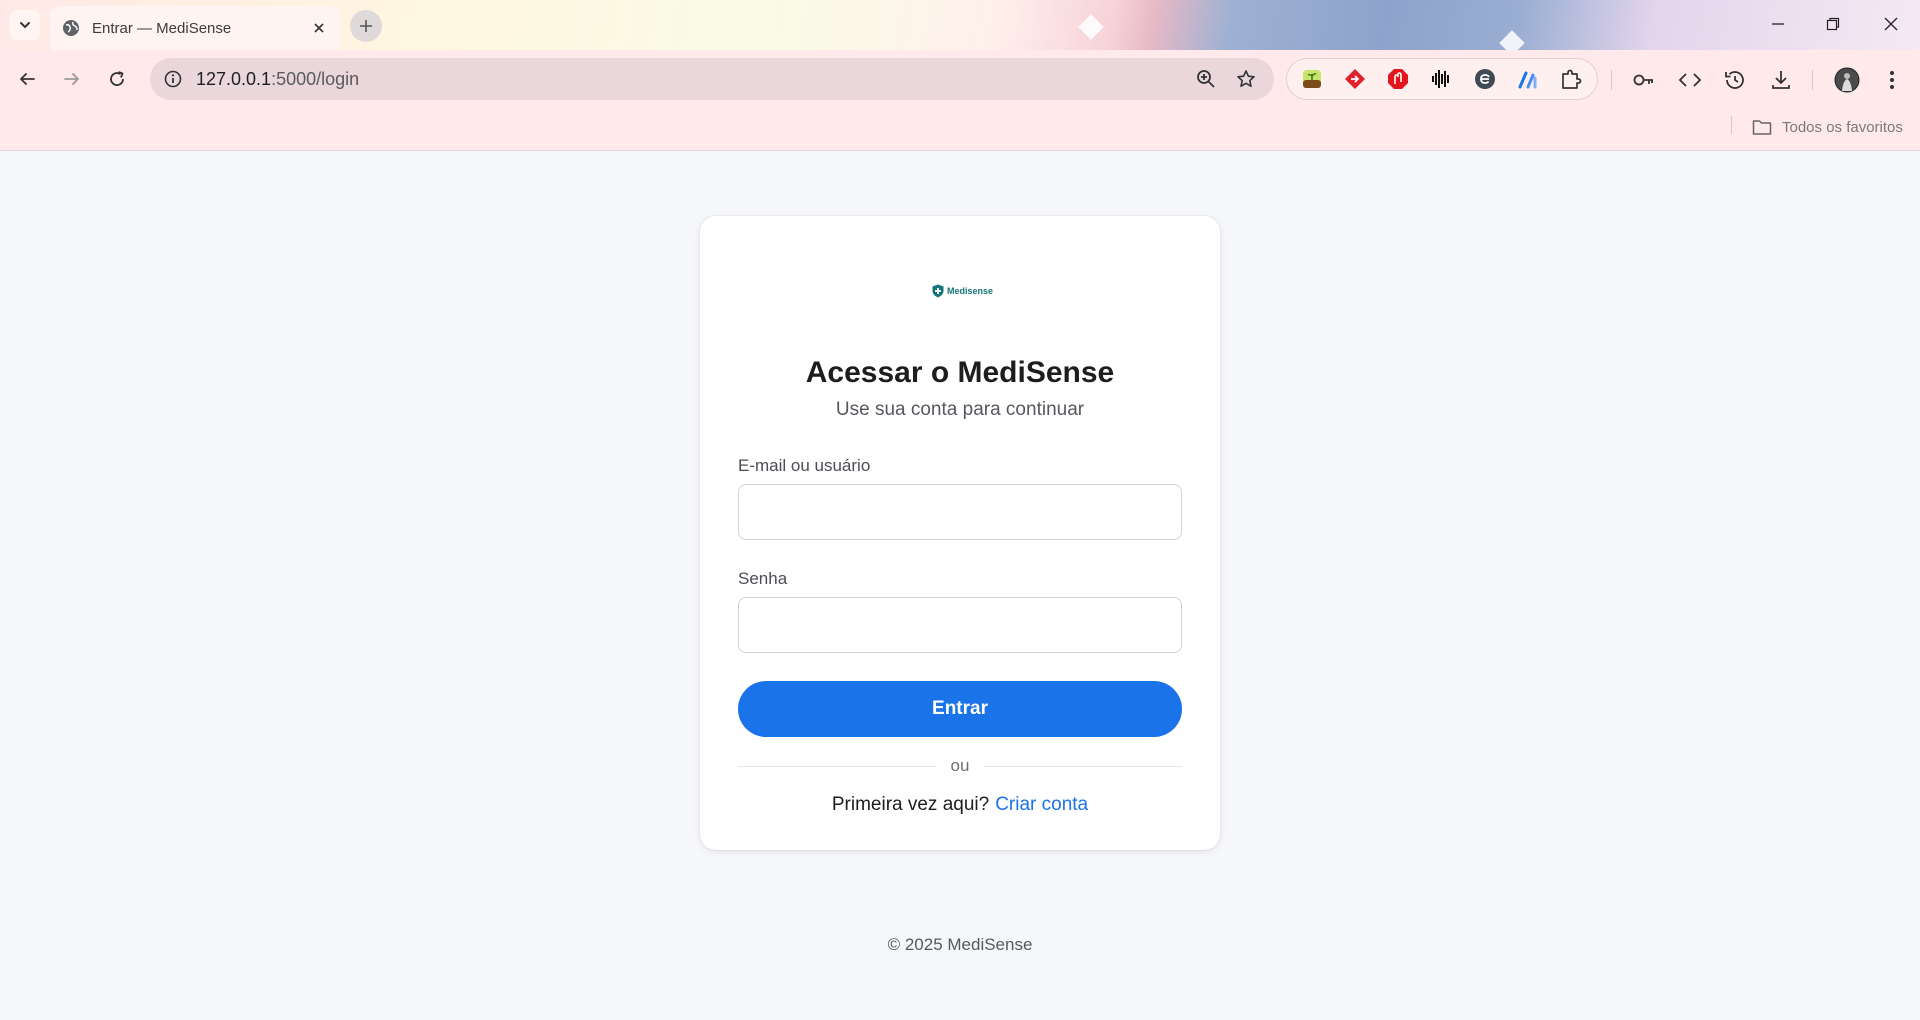  I want to click on url-host: 127.0.0.1, so click(234, 78).